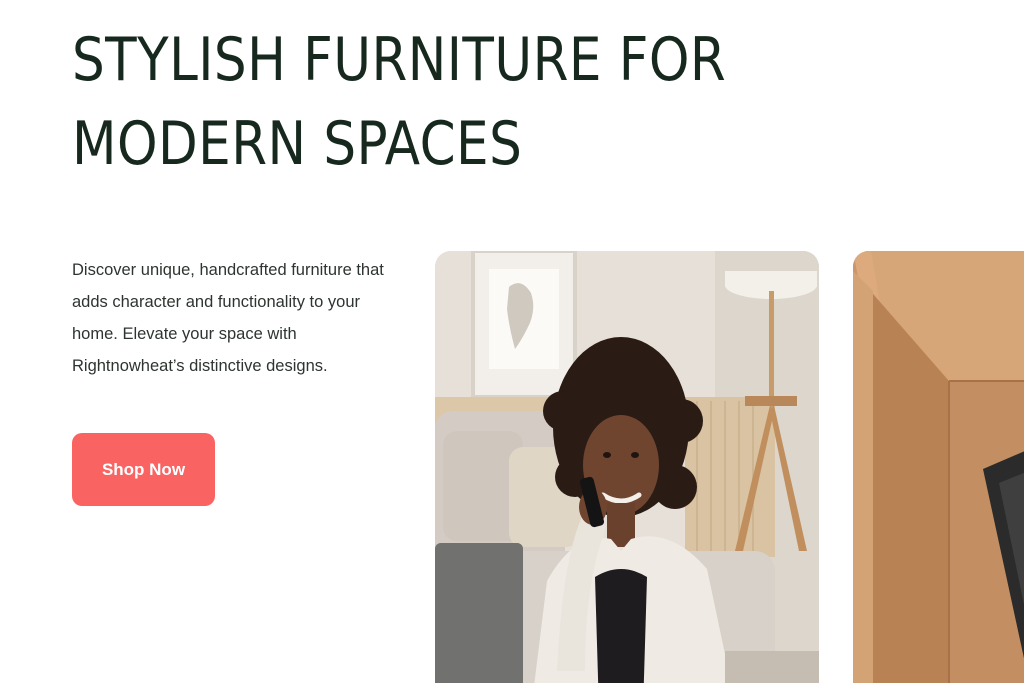 The width and height of the screenshot is (1024, 683). I want to click on hero-title: STYLISH FURNITURE FOR MODERN SPACES, so click(399, 102).